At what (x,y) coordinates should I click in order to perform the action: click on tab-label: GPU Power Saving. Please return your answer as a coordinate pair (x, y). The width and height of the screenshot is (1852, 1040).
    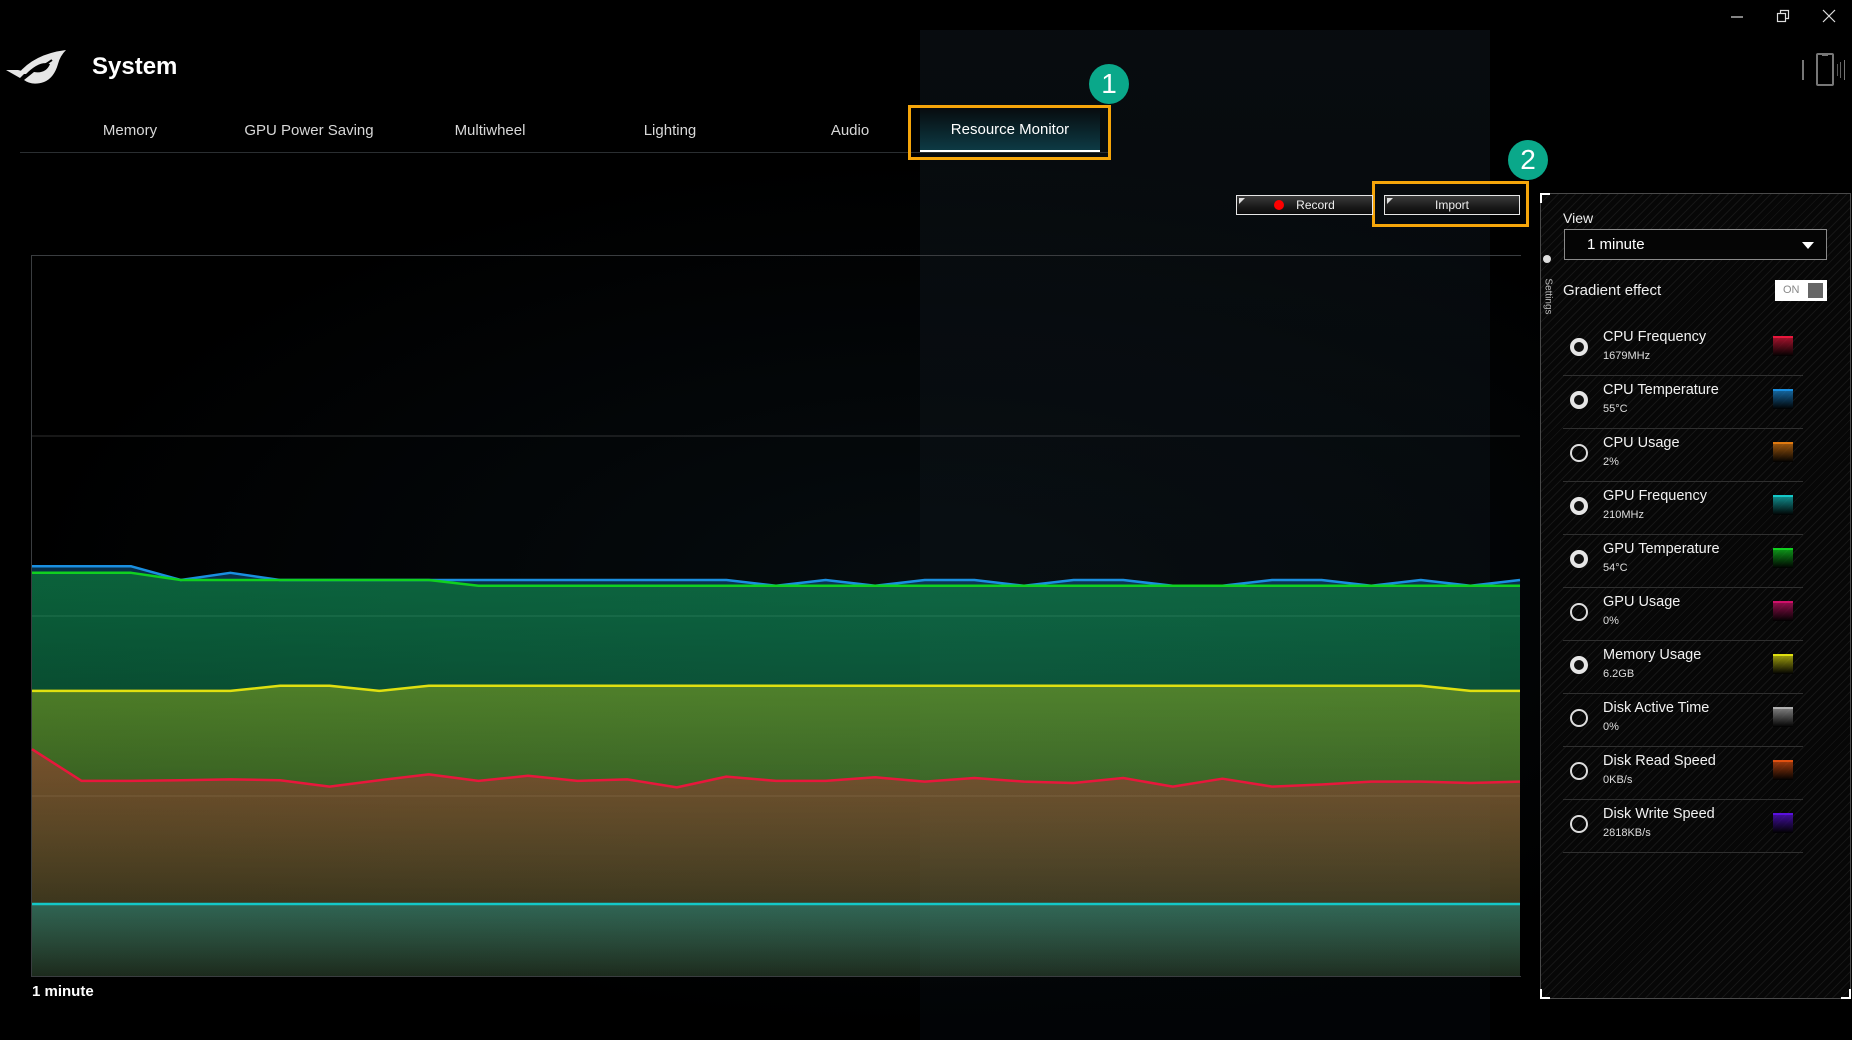
    Looking at the image, I should click on (309, 130).